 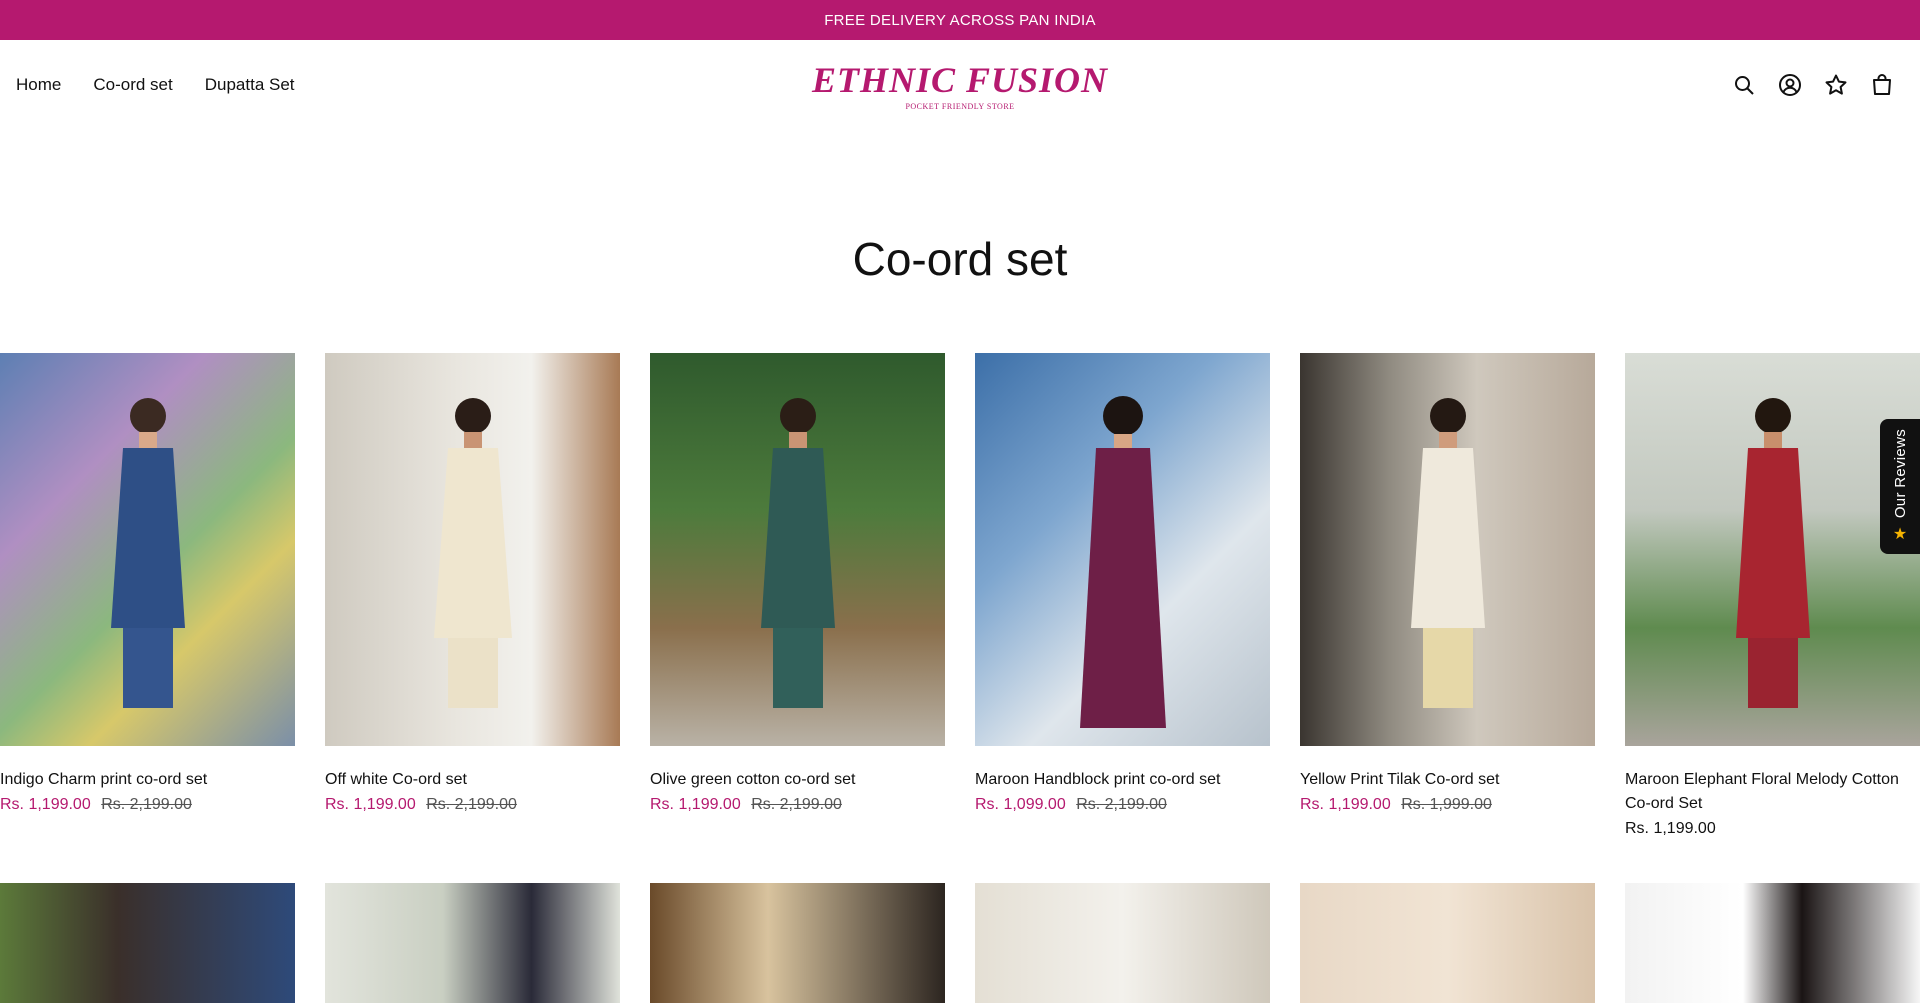 What do you see at coordinates (1122, 780) in the screenshot?
I see `product-title: Maroon Handblock print co-ord set` at bounding box center [1122, 780].